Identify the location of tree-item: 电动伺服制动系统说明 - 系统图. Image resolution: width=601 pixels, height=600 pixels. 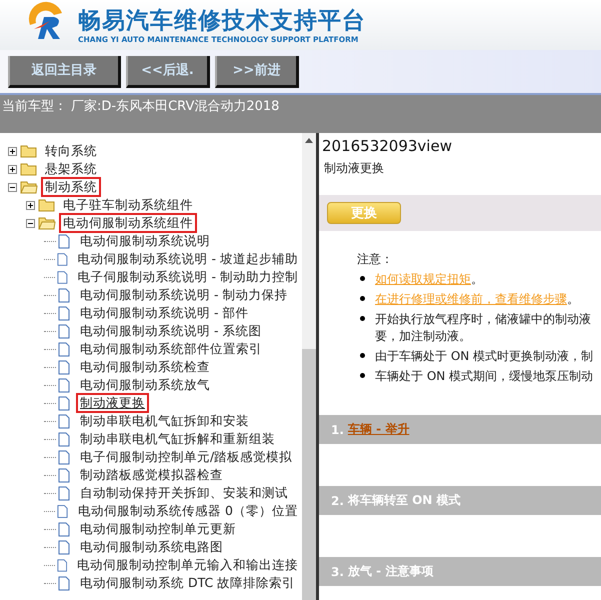
(171, 331).